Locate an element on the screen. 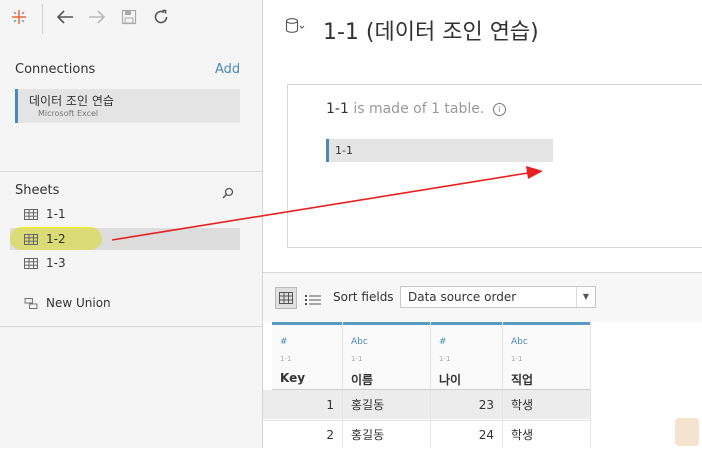  column-key: # 1-1 Key 1 2 is located at coordinates (307, 385).